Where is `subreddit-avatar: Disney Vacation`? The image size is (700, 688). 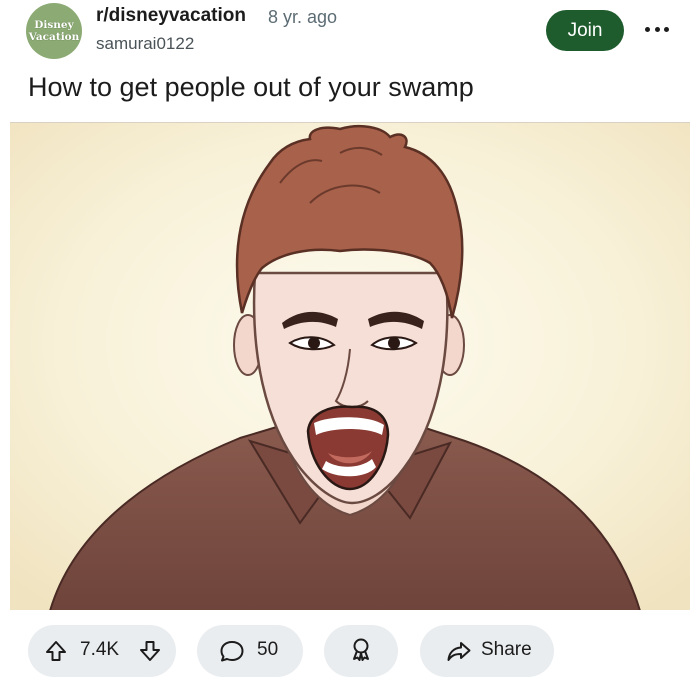 subreddit-avatar: Disney Vacation is located at coordinates (54, 31).